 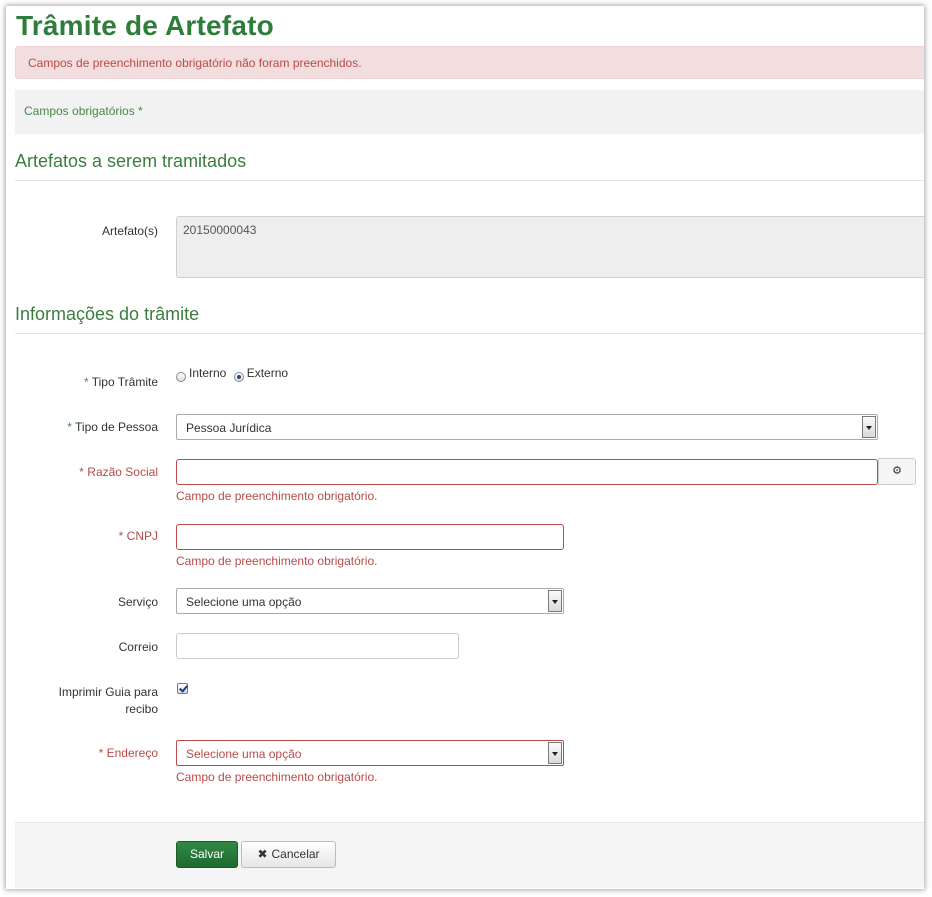 I want to click on artefatos-value: 20150000043, so click(x=220, y=230).